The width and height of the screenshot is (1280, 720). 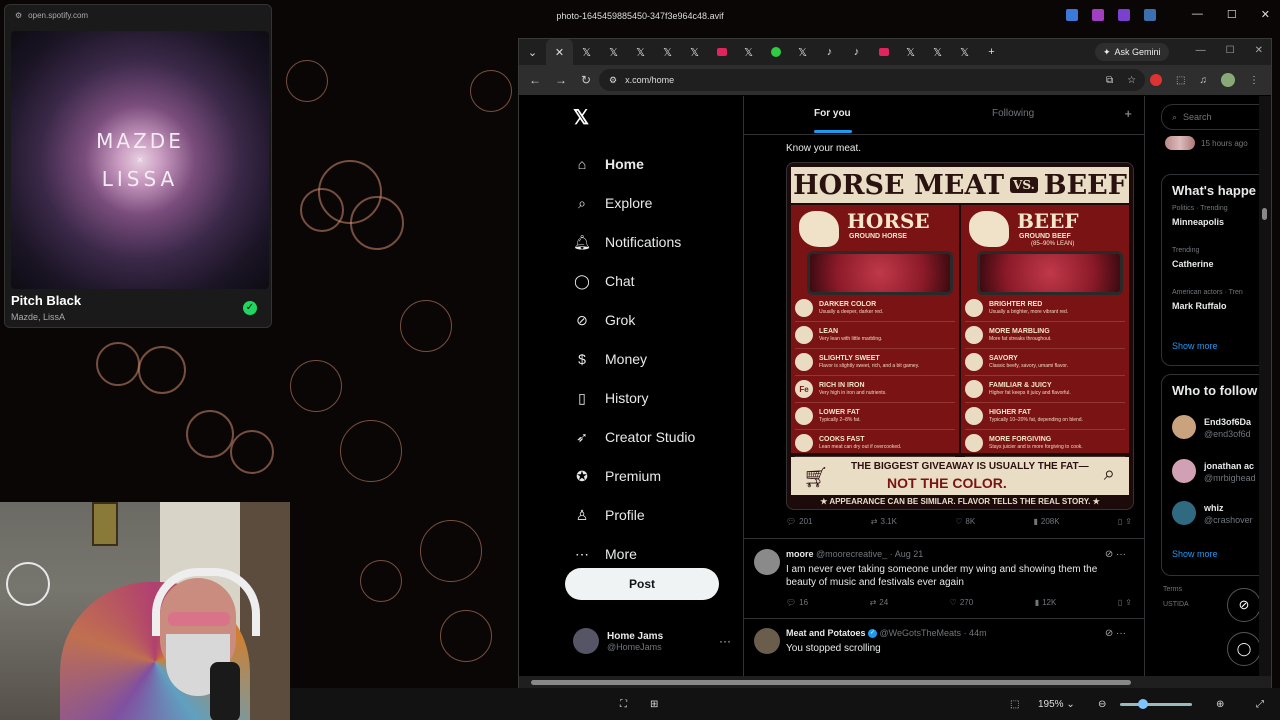 What do you see at coordinates (1199, 306) in the screenshot?
I see `trend-item: Mark Ruffalo` at bounding box center [1199, 306].